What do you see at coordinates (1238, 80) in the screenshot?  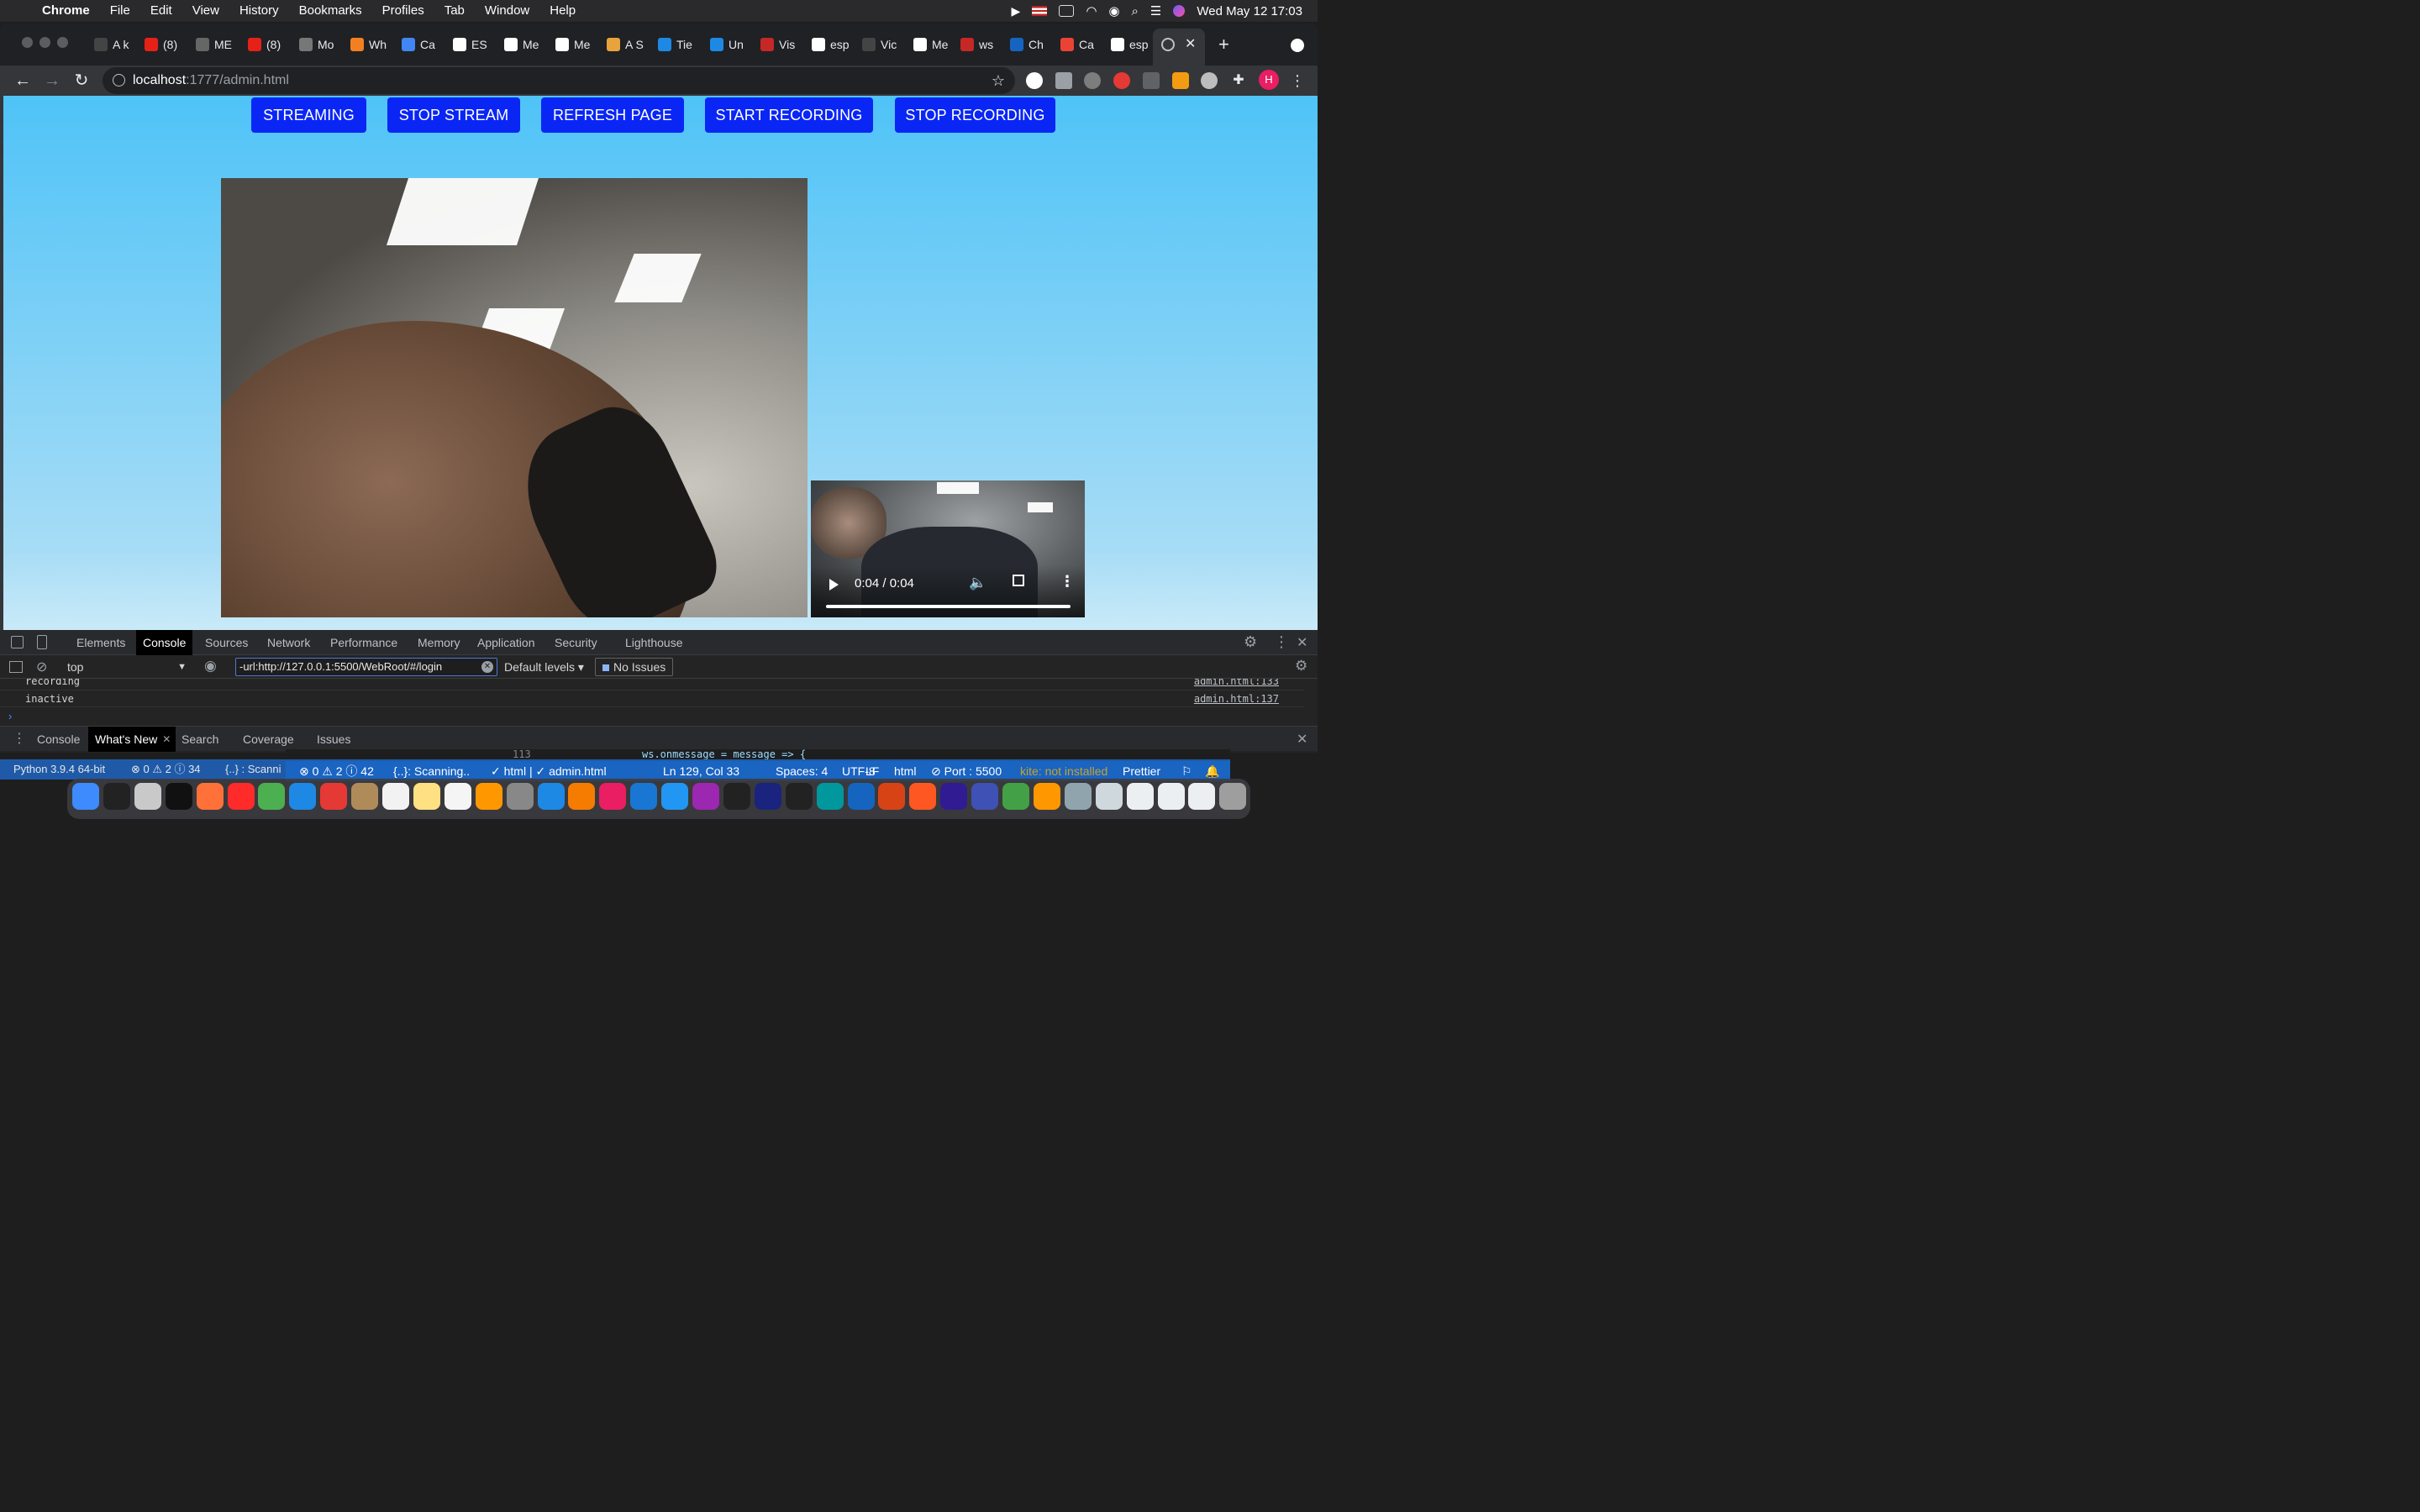 I see `puzzle-extensions-icon: ✚` at bounding box center [1238, 80].